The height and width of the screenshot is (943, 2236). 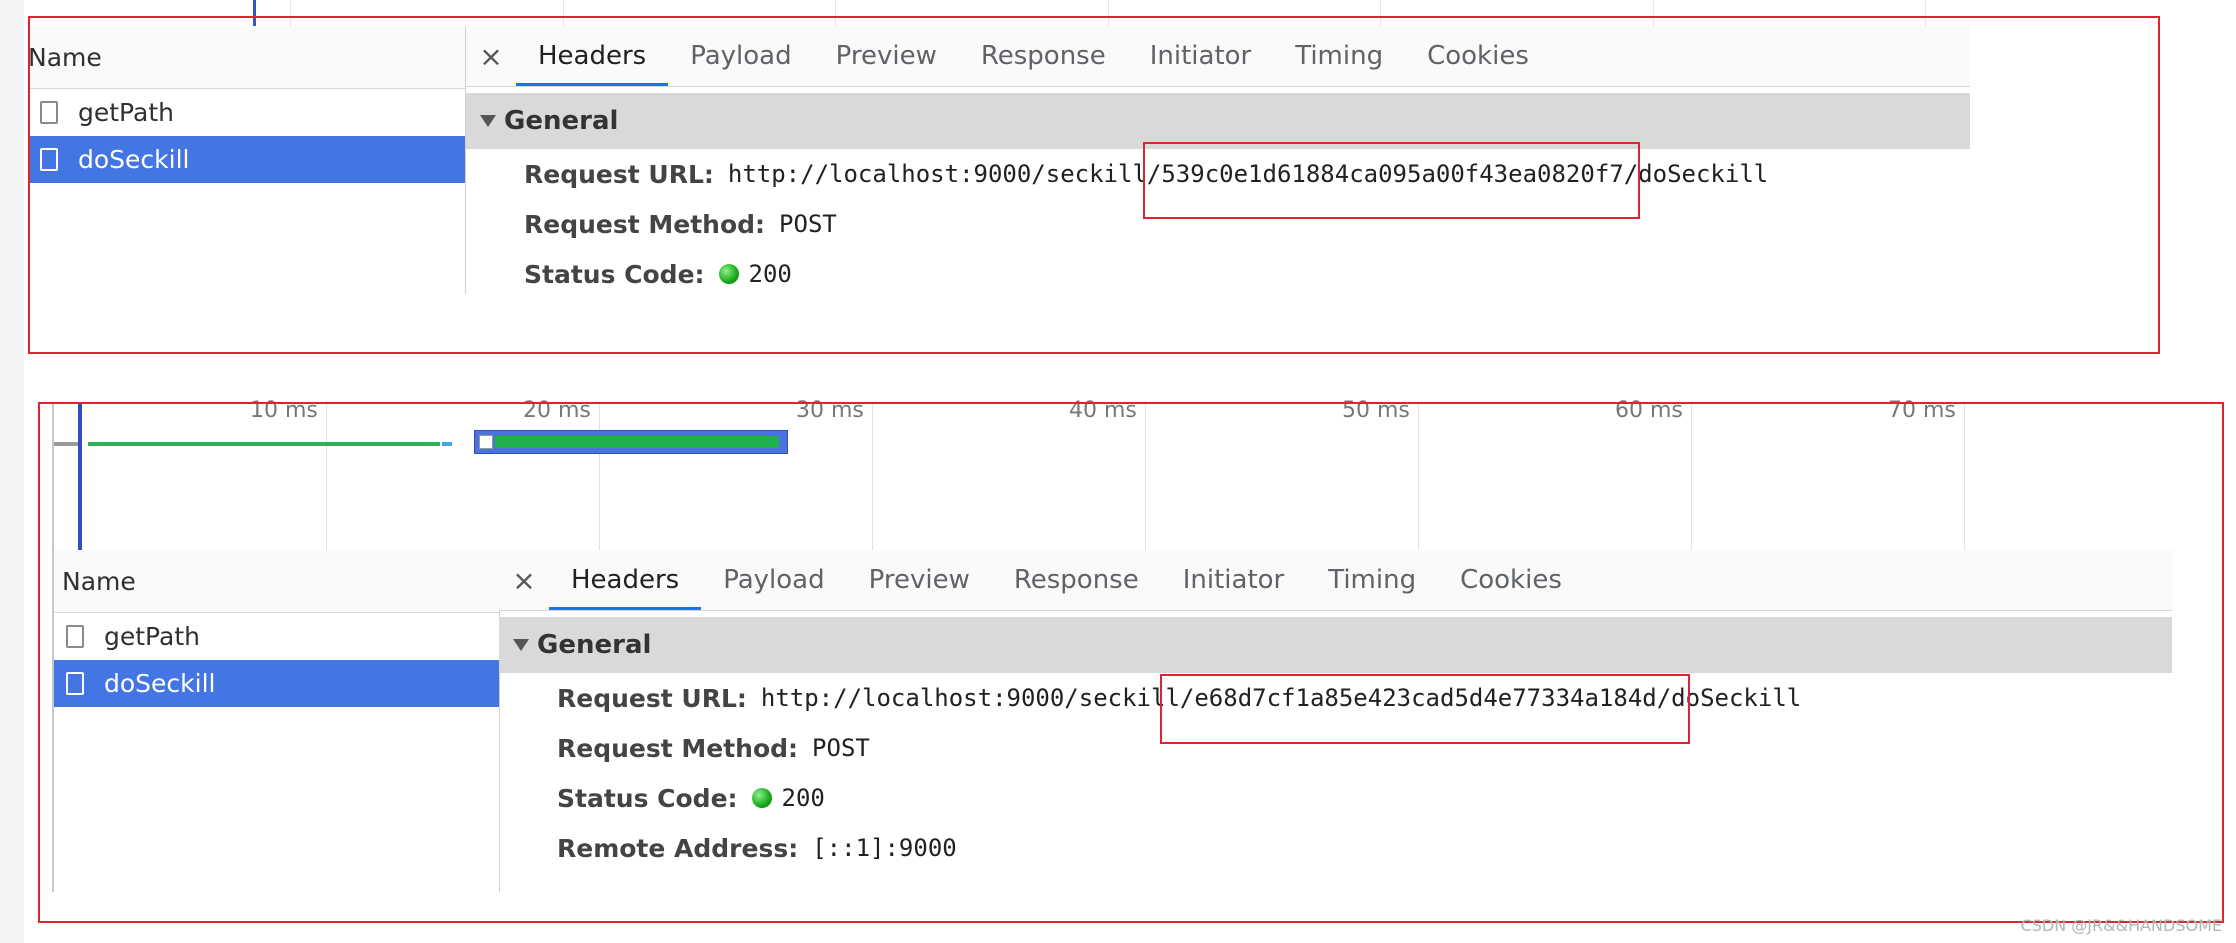 What do you see at coordinates (1103, 410) in the screenshot?
I see `timeline-tick: 40 ms` at bounding box center [1103, 410].